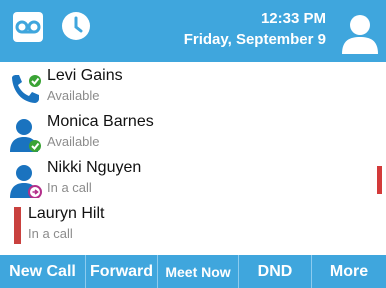 This screenshot has width=386, height=288. I want to click on contact-name: Levi Gains, so click(85, 75).